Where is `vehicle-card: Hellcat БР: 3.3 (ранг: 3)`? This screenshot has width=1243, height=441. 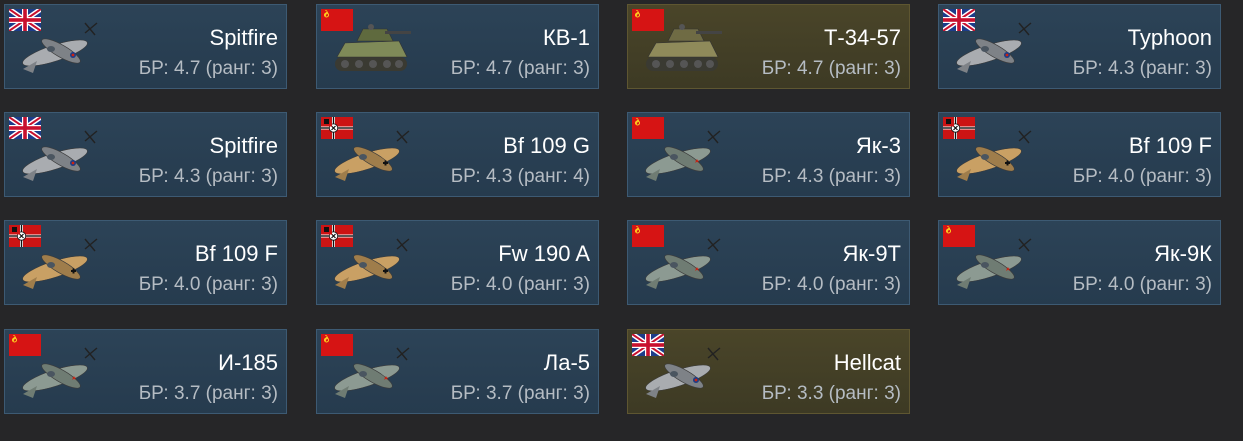 vehicle-card: Hellcat БР: 3.3 (ранг: 3) is located at coordinates (768, 371).